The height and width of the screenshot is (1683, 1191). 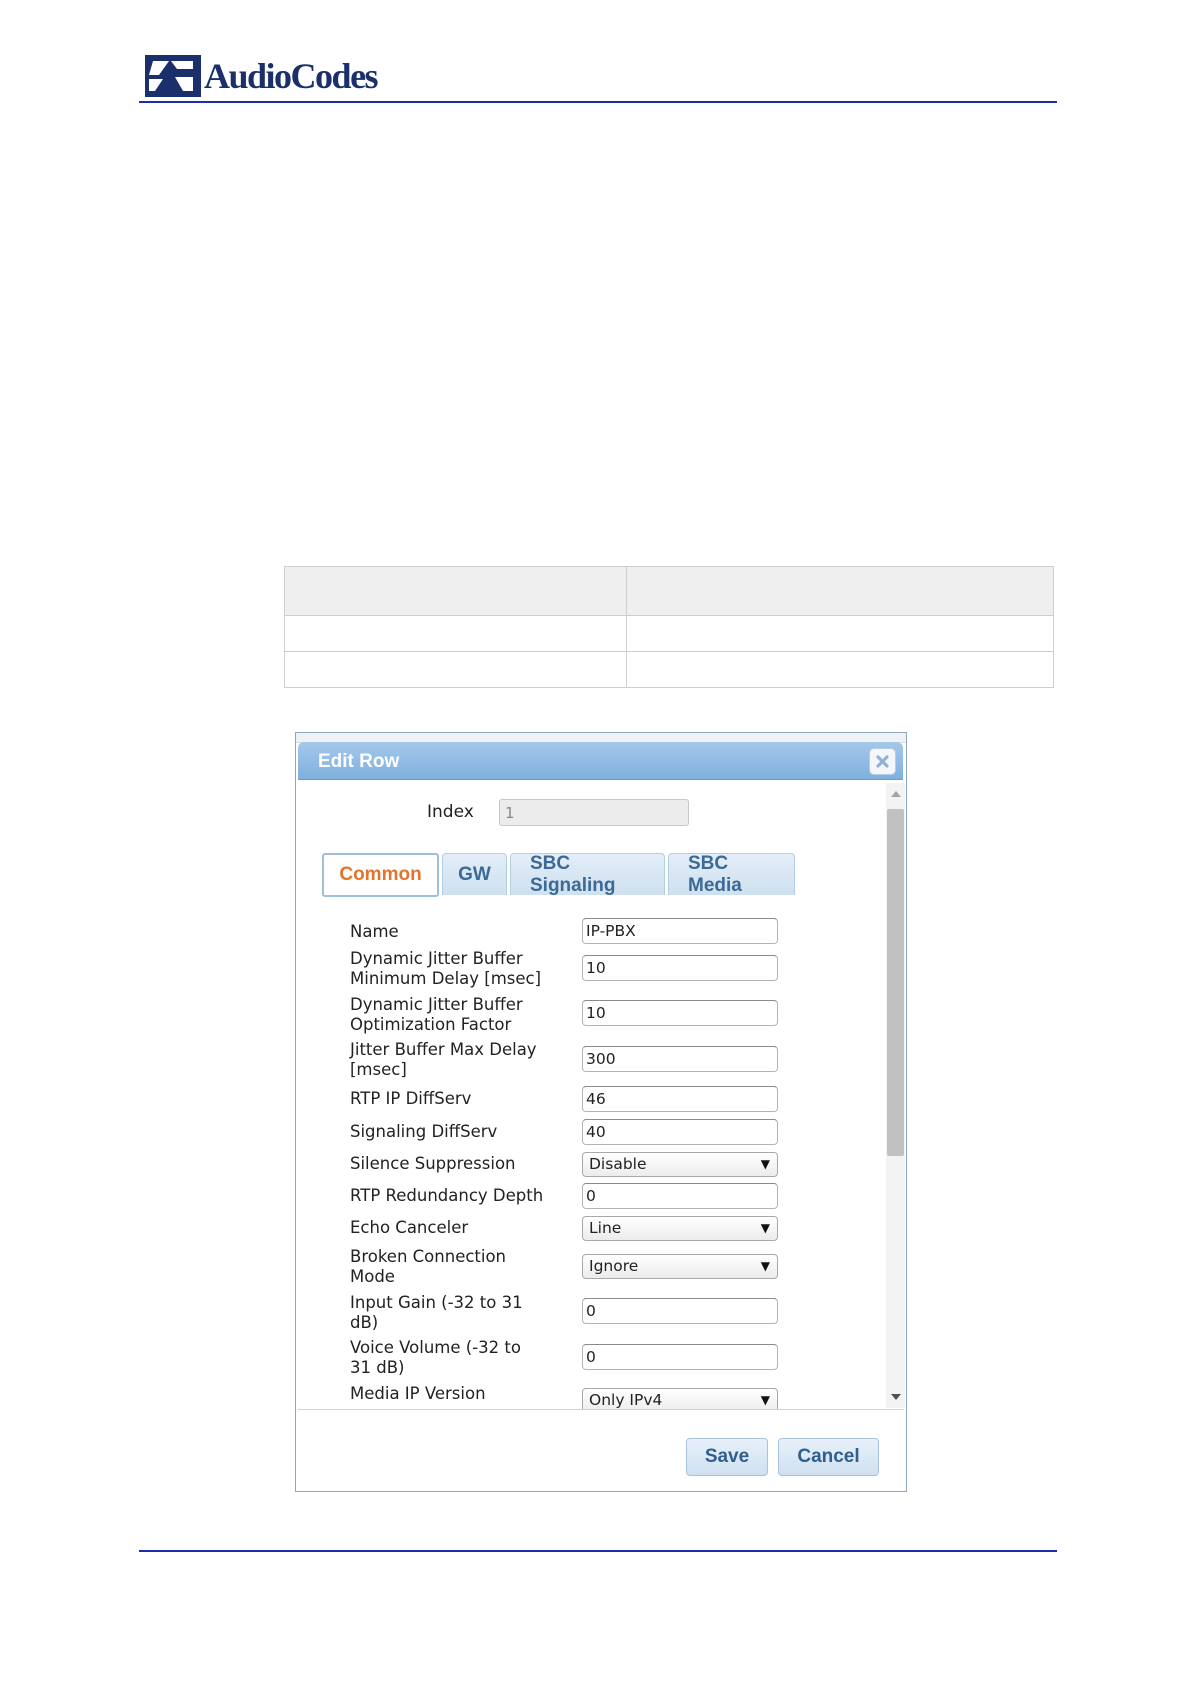 I want to click on jitter-max-delay-input: 300, so click(x=680, y=1059).